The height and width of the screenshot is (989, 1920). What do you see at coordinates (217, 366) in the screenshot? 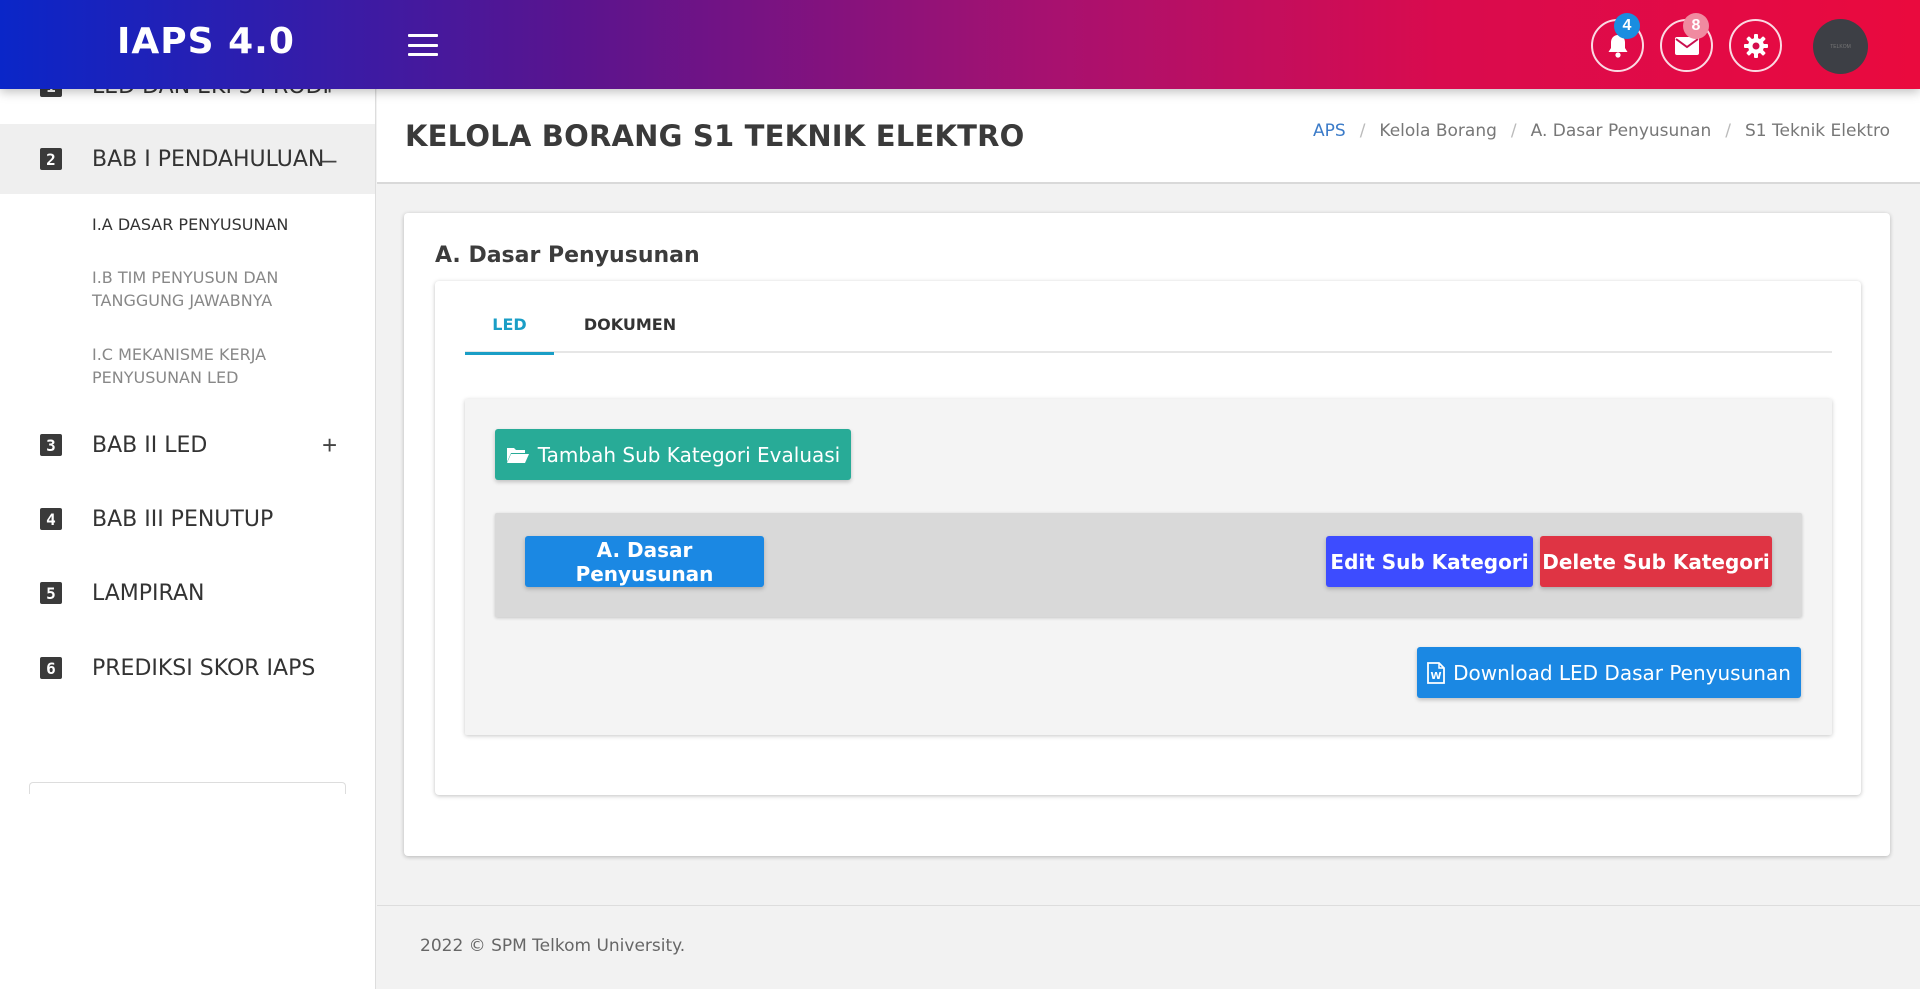
I see `sidebar-subitem-mekanisme-kerja: I.C MEKANISME KERJA PENYUSUNAN LED` at bounding box center [217, 366].